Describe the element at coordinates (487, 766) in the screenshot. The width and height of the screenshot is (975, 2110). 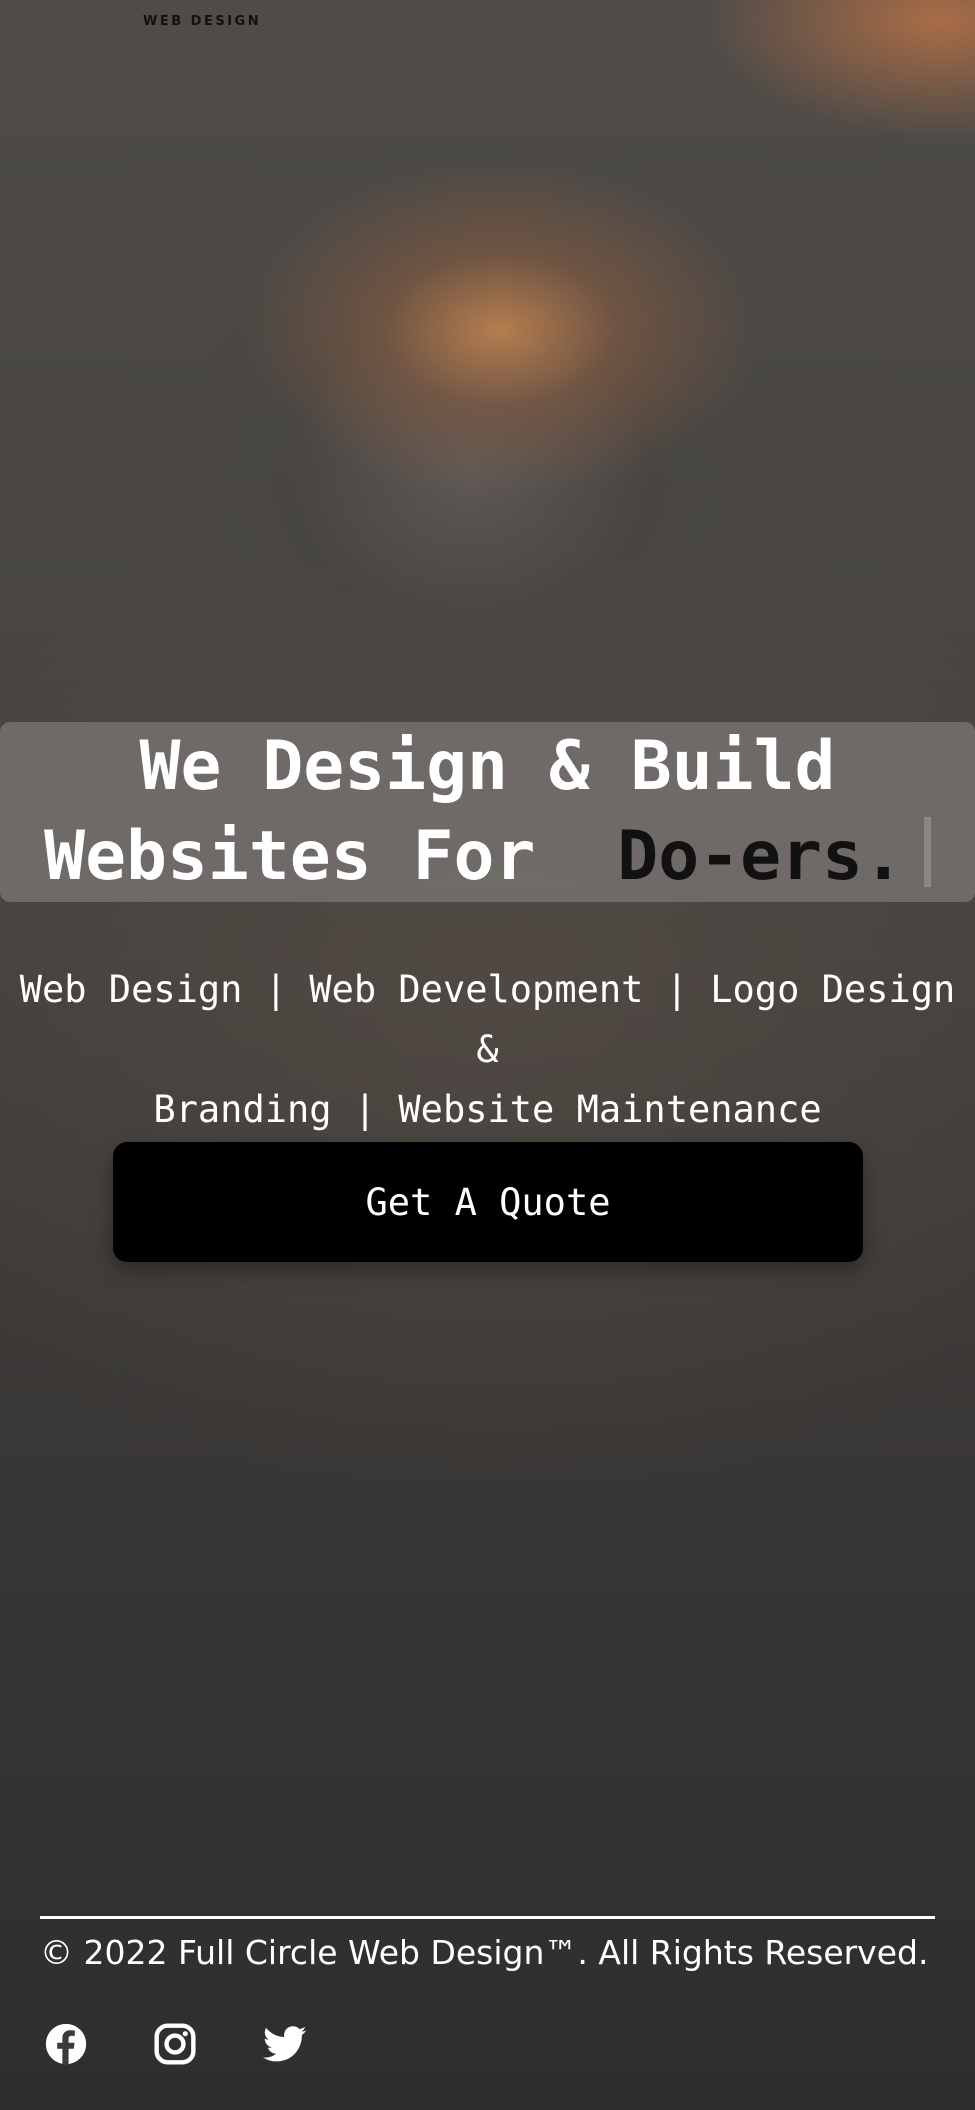
I see `hero-title-line-1: We Design & Build` at that location.